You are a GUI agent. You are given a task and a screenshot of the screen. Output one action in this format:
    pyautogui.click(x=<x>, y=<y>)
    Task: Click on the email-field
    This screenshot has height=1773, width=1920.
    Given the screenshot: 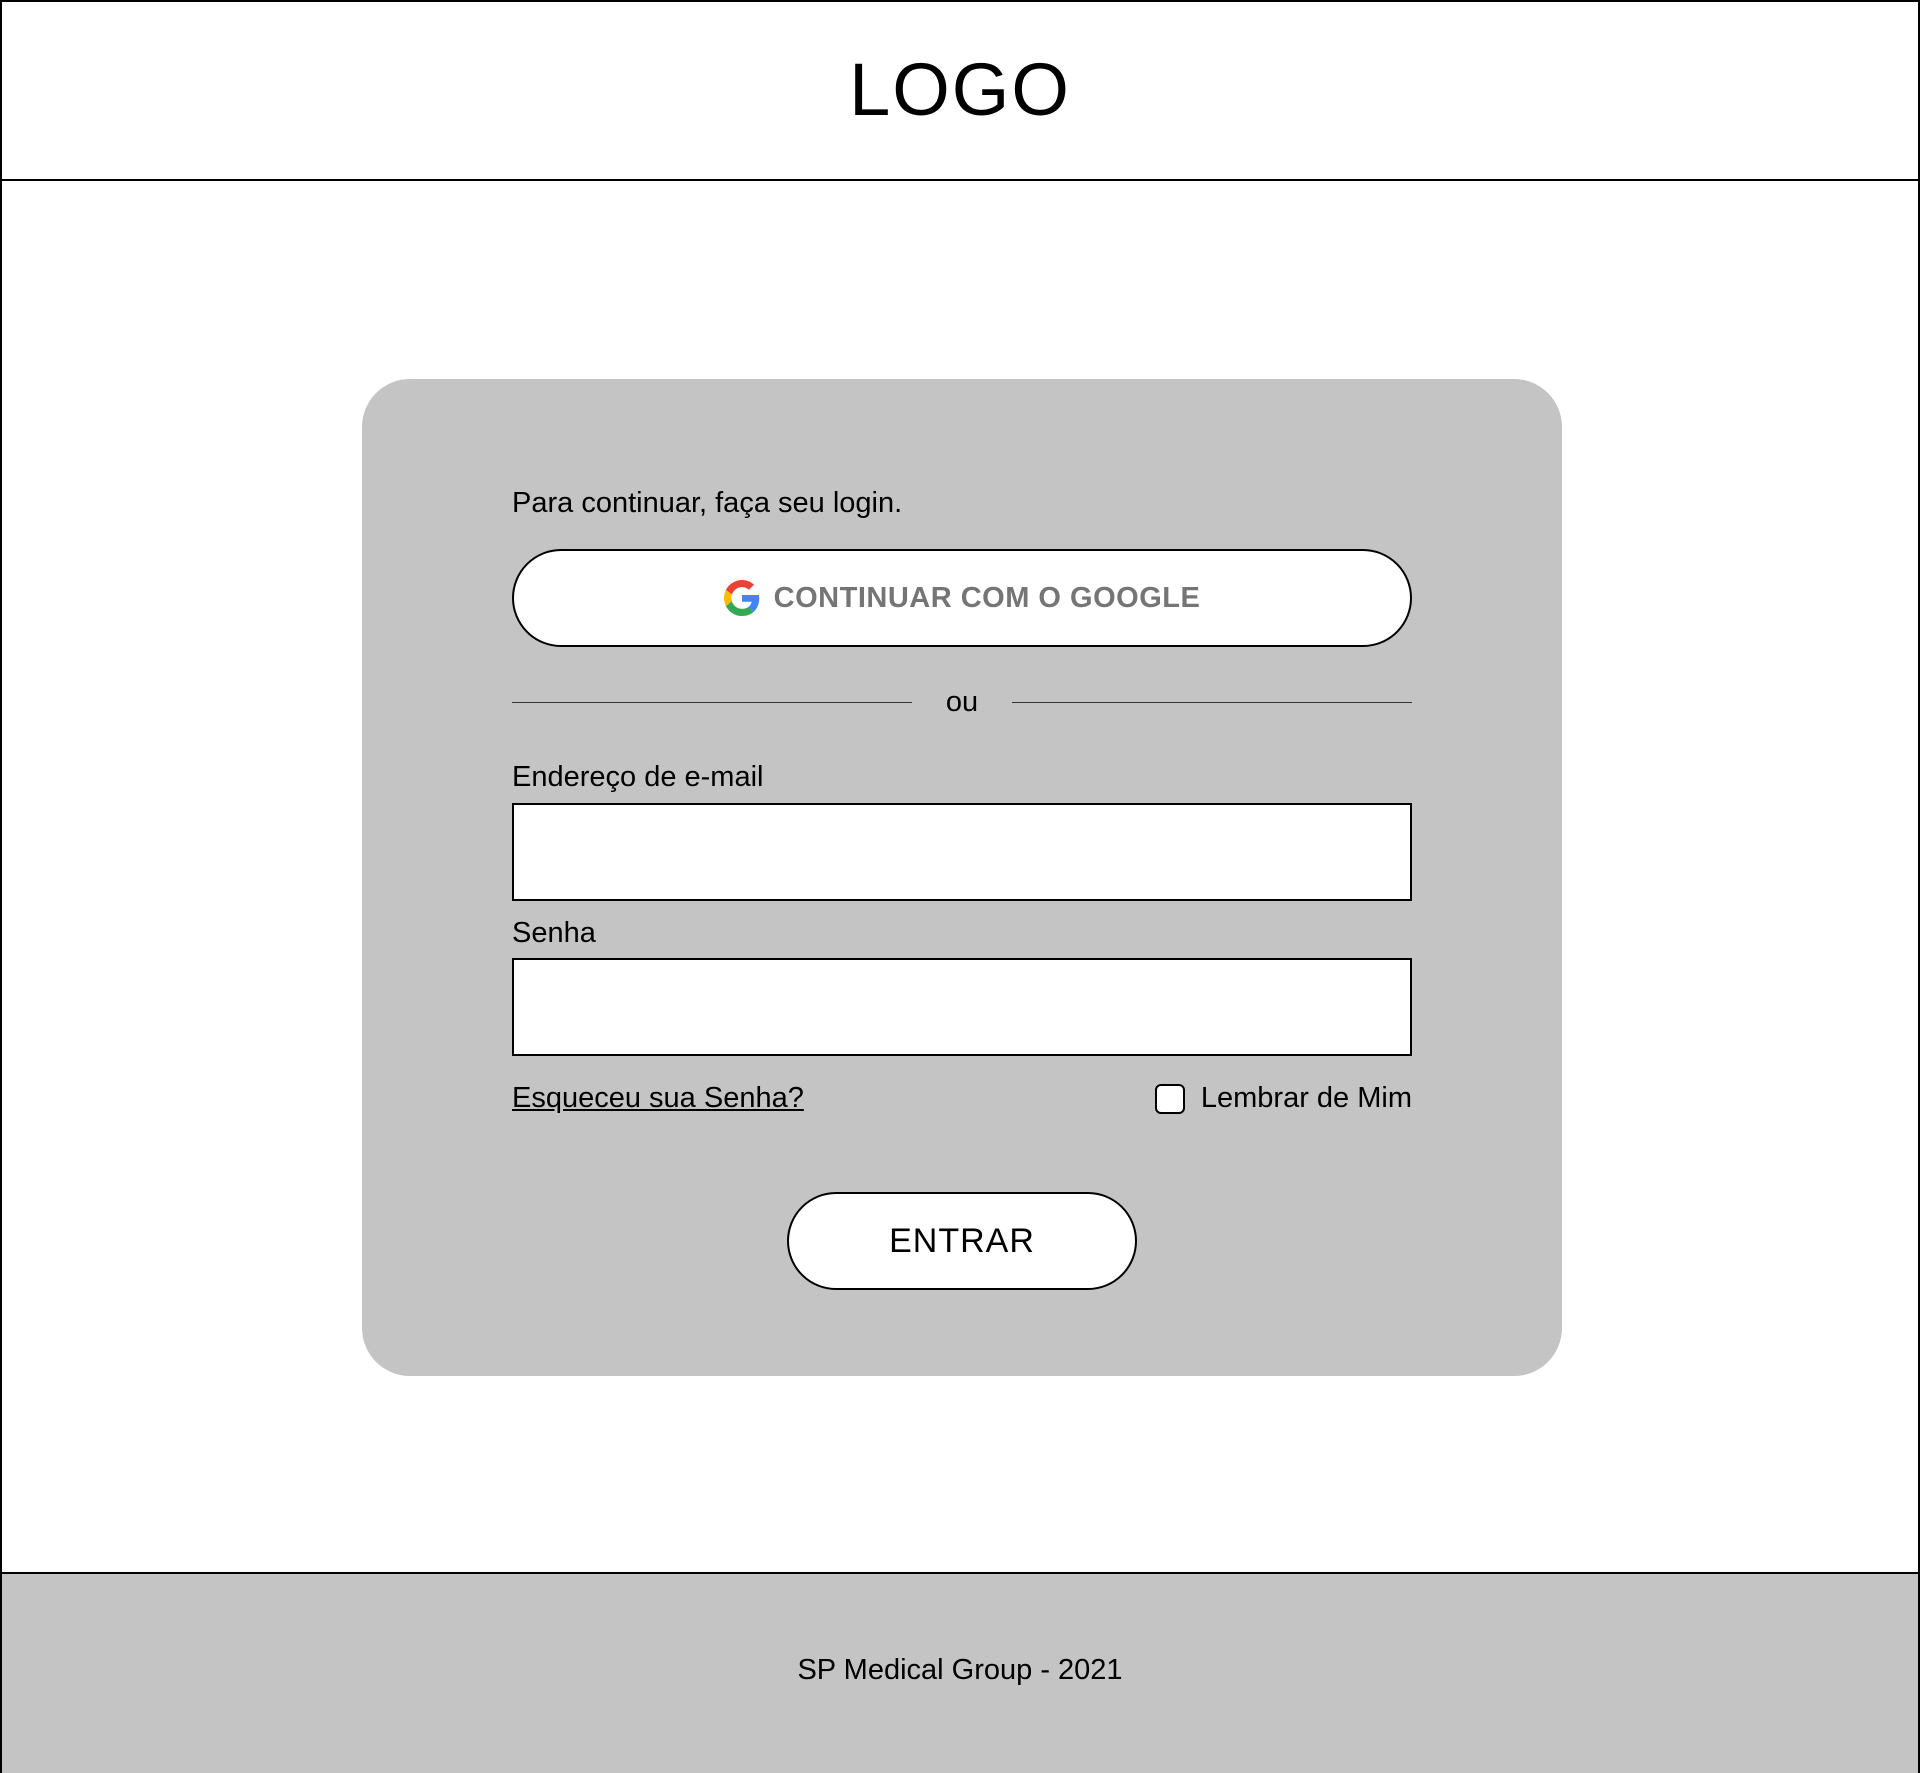 What is the action you would take?
    pyautogui.click(x=962, y=852)
    